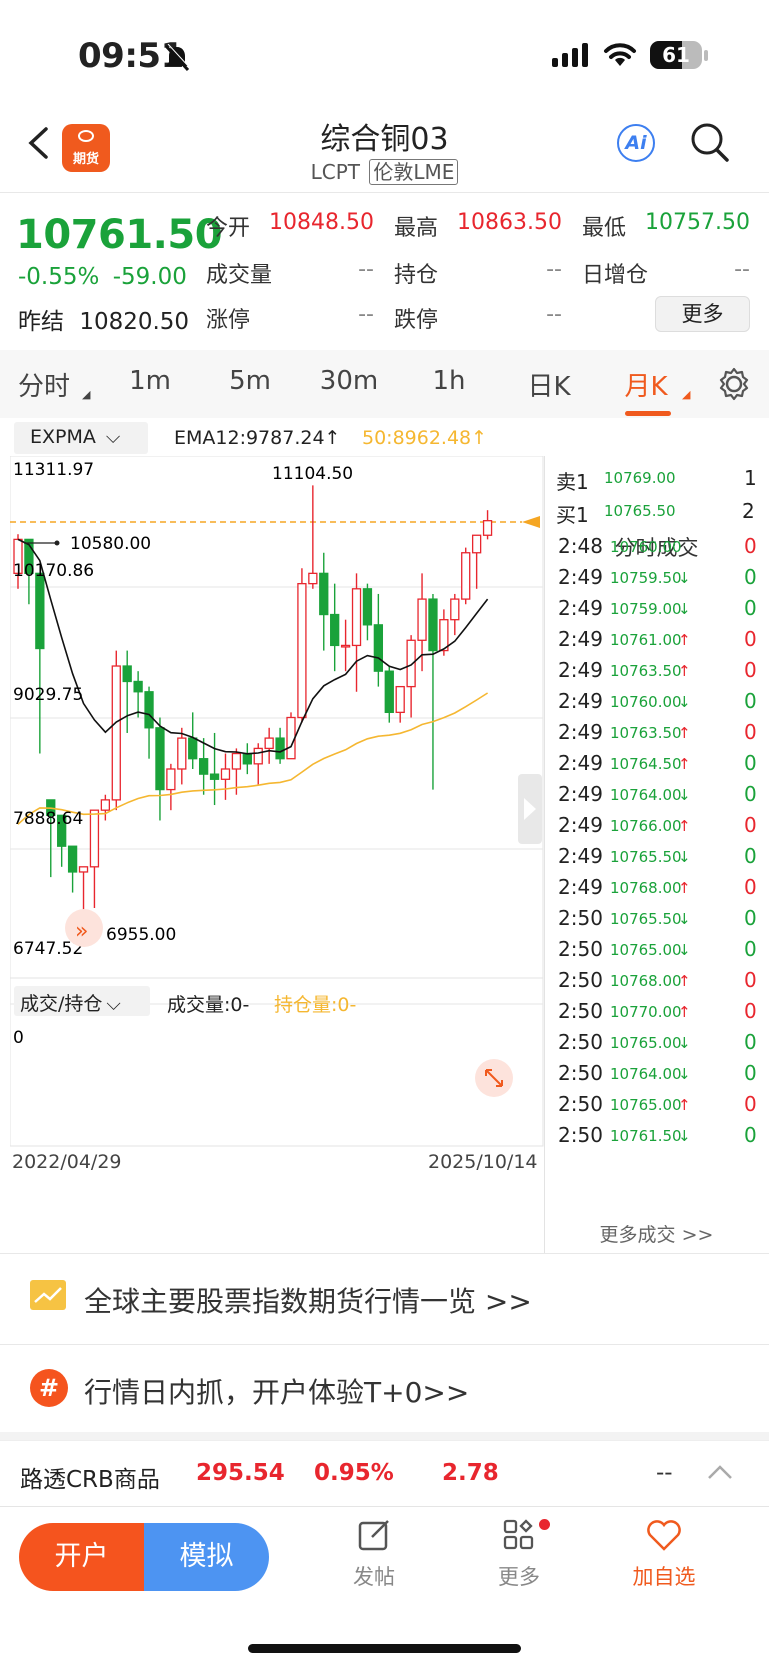  Describe the element at coordinates (646, 888) in the screenshot. I see `trade-price: 10768.00` at that location.